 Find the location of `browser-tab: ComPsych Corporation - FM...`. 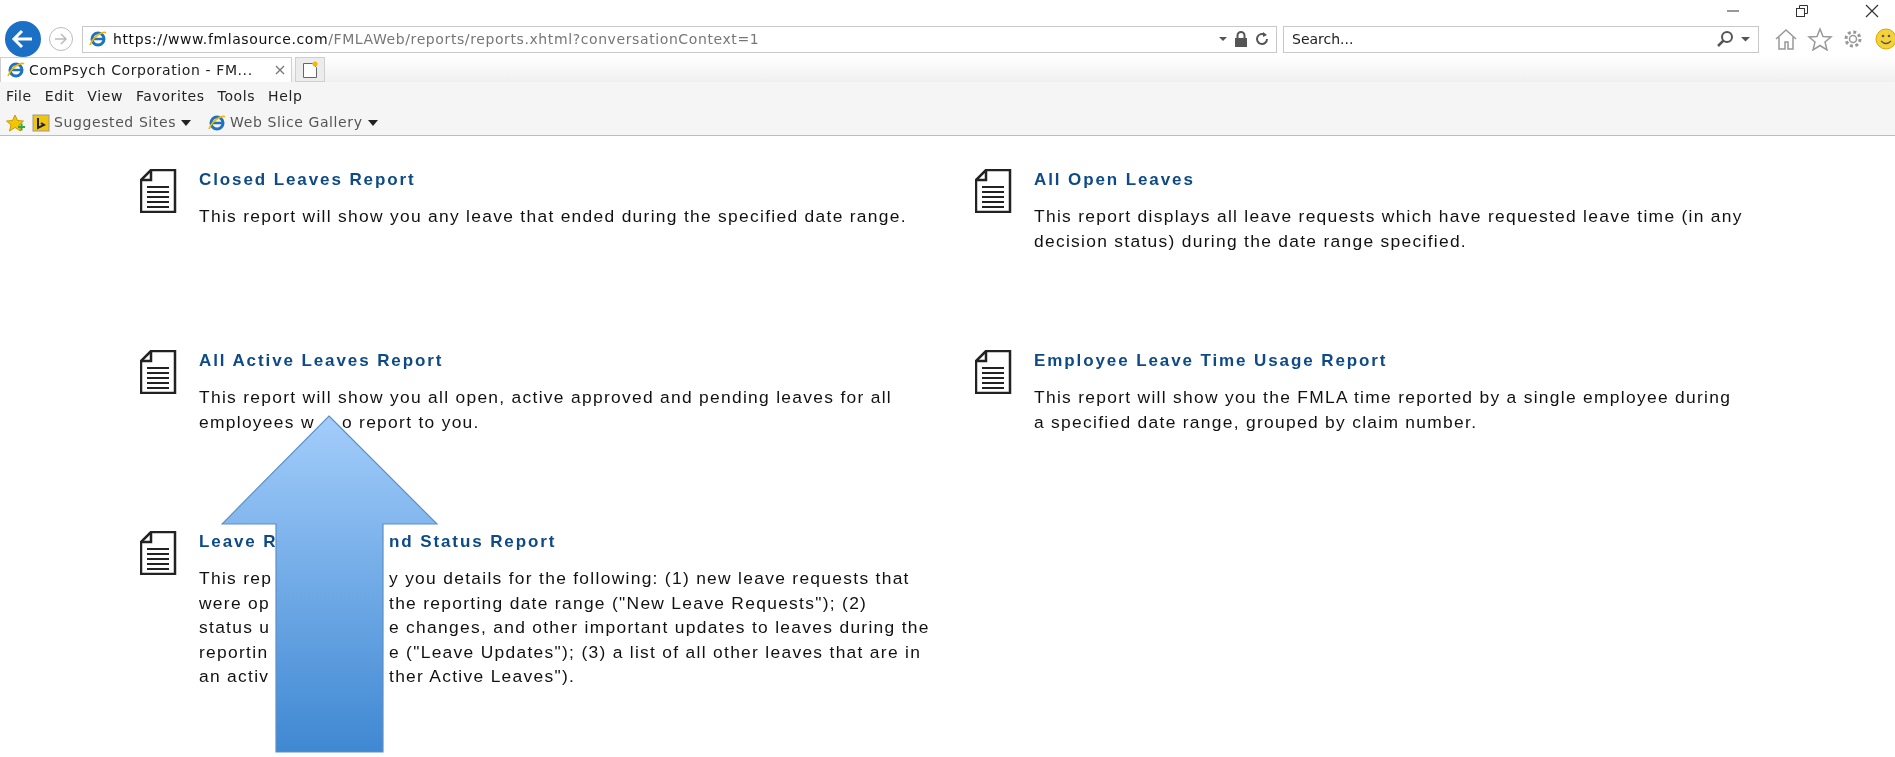

browser-tab: ComPsych Corporation - FM... is located at coordinates (146, 69).